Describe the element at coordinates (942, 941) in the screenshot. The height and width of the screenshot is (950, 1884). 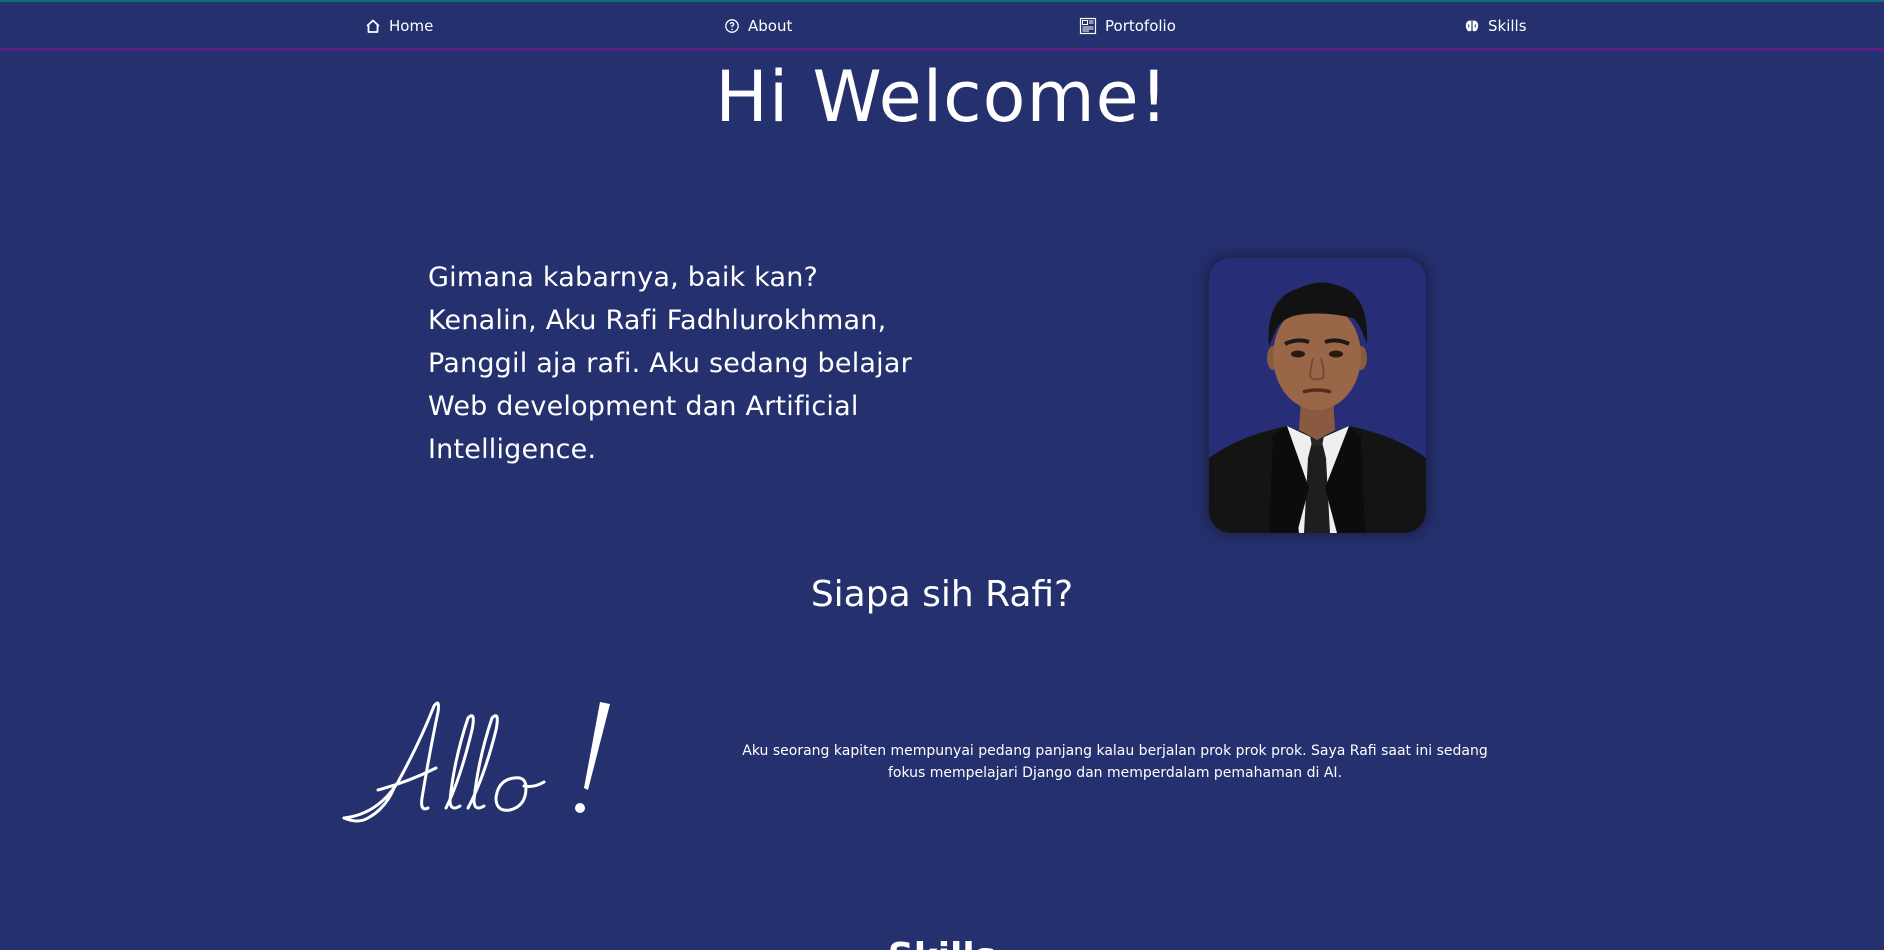
I see `skills-section-title: Skills` at that location.